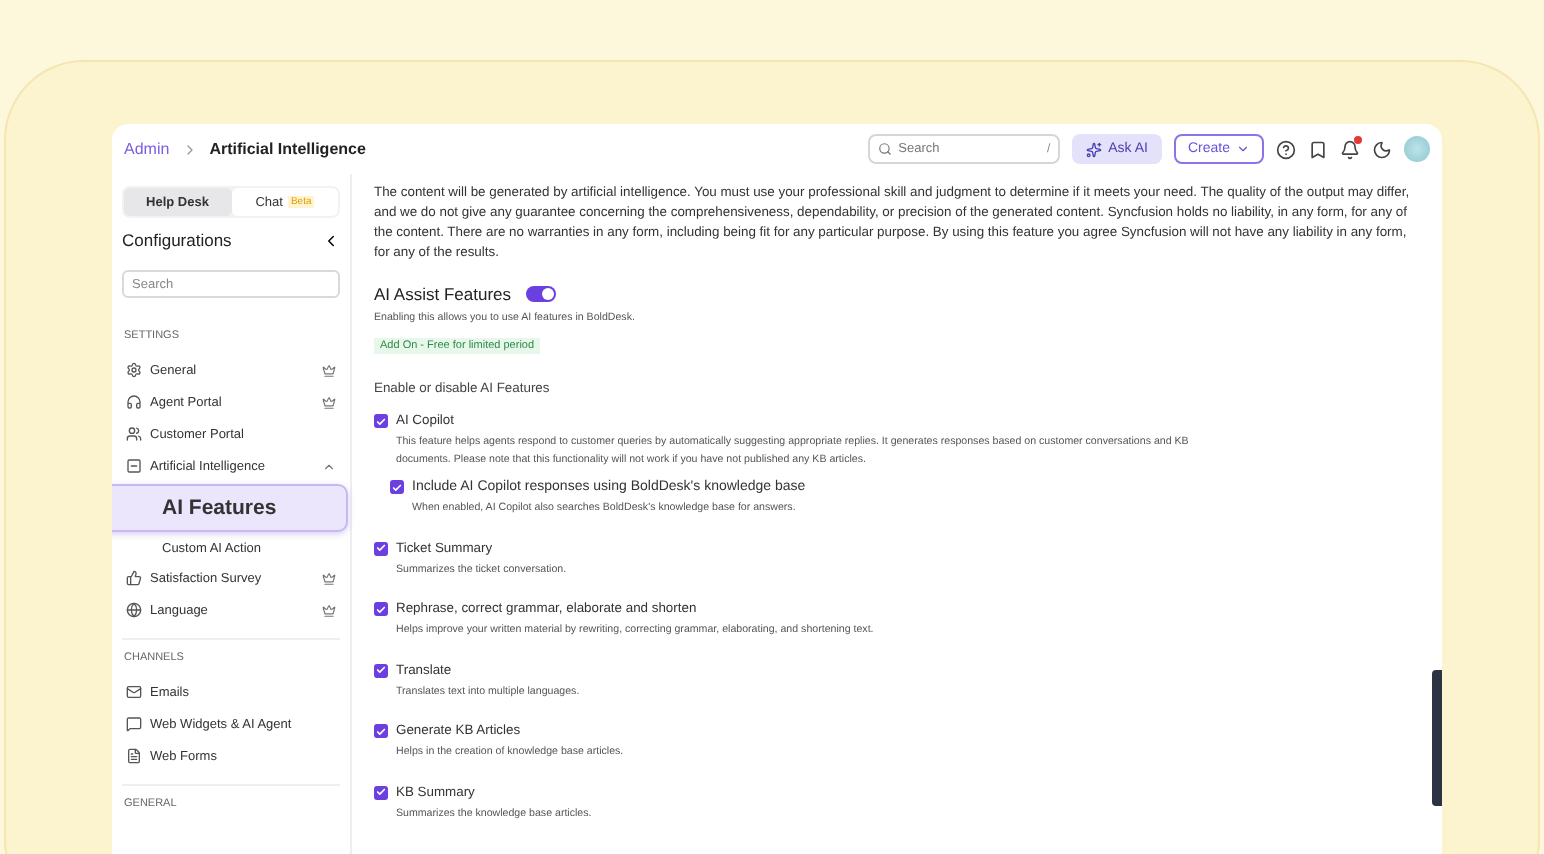 This screenshot has width=1544, height=854. Describe the element at coordinates (1350, 149) in the screenshot. I see `notification-icon` at that location.